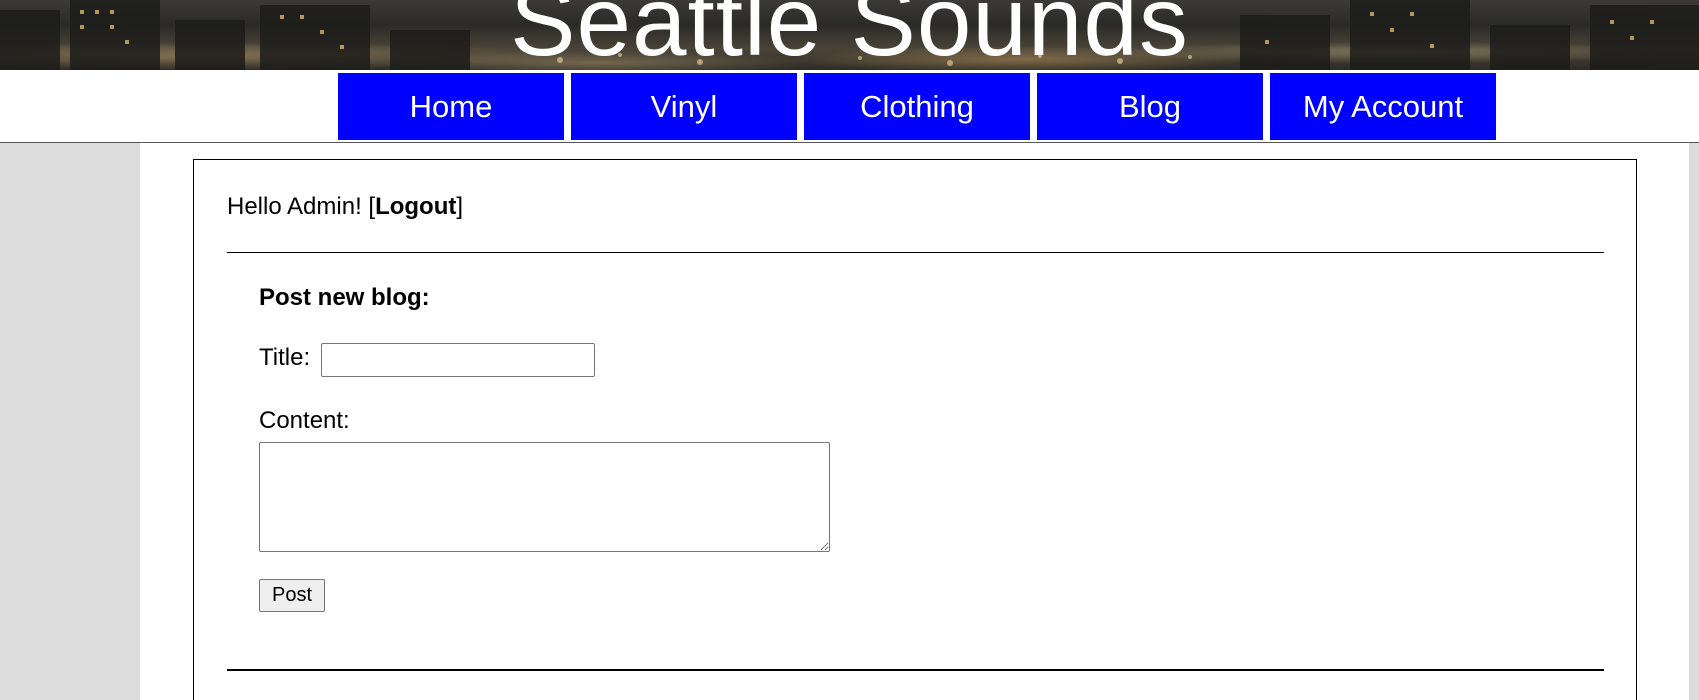 The image size is (1699, 700). Describe the element at coordinates (285, 357) in the screenshot. I see `title-label: Title:` at that location.